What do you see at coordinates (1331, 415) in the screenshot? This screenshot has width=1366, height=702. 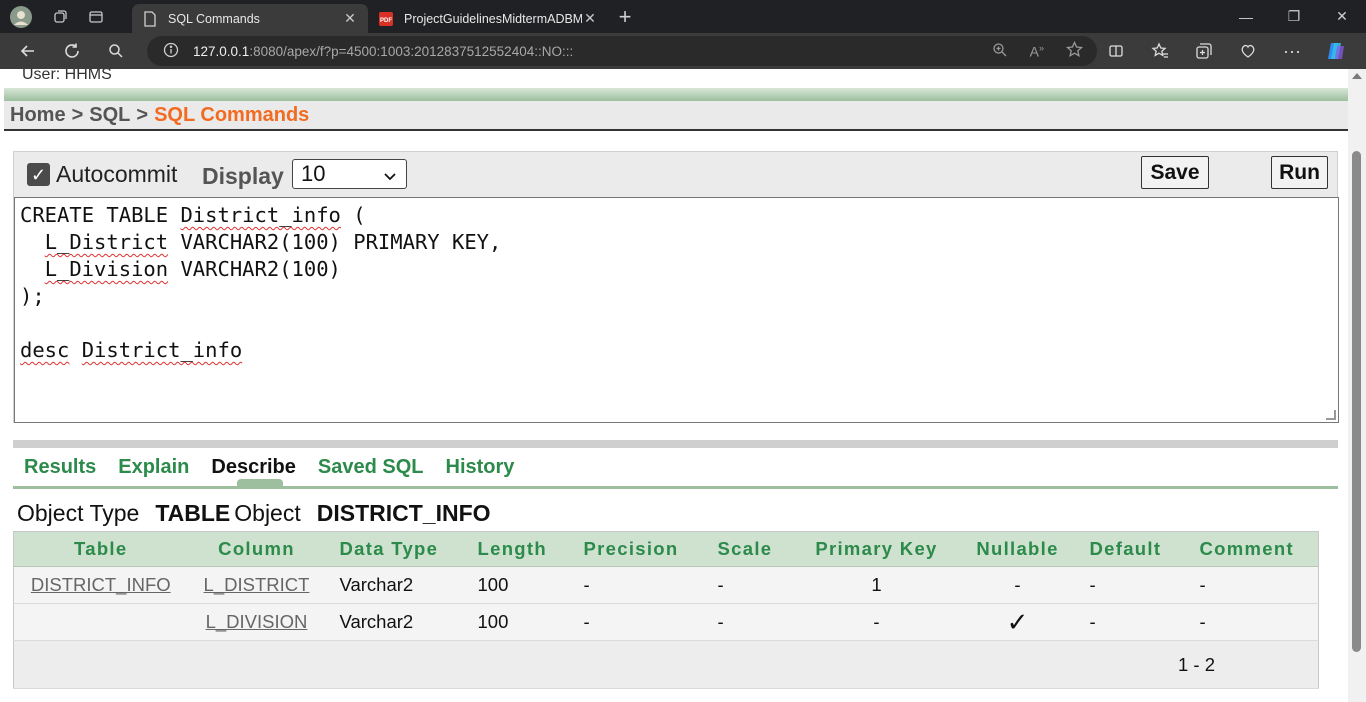 I see `resize-handle` at bounding box center [1331, 415].